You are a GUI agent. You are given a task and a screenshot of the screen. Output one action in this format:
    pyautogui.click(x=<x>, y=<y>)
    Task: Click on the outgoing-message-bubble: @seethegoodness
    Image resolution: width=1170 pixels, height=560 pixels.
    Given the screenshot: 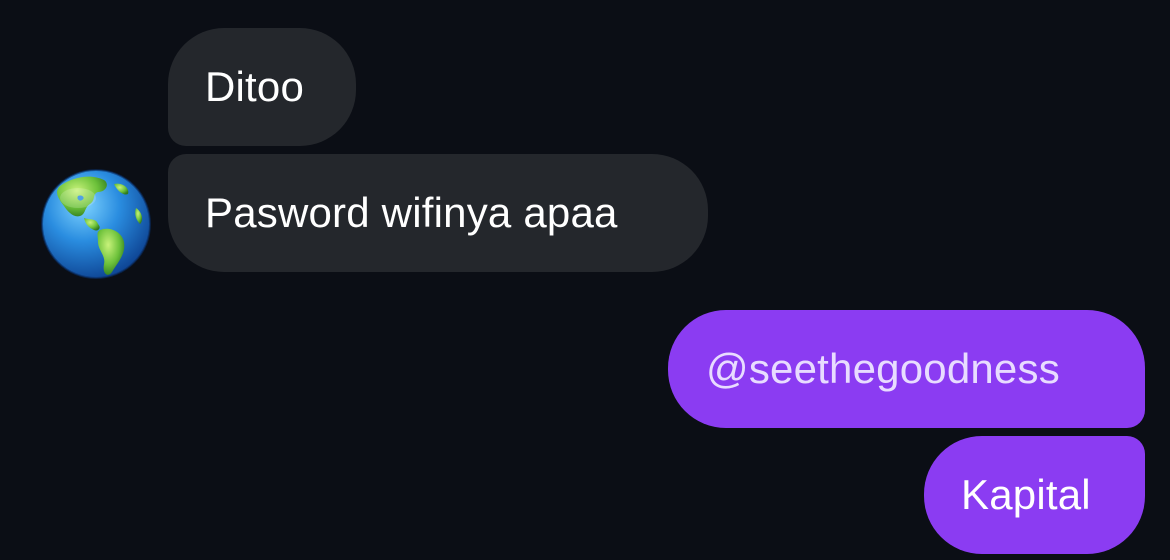 What is the action you would take?
    pyautogui.click(x=906, y=369)
    